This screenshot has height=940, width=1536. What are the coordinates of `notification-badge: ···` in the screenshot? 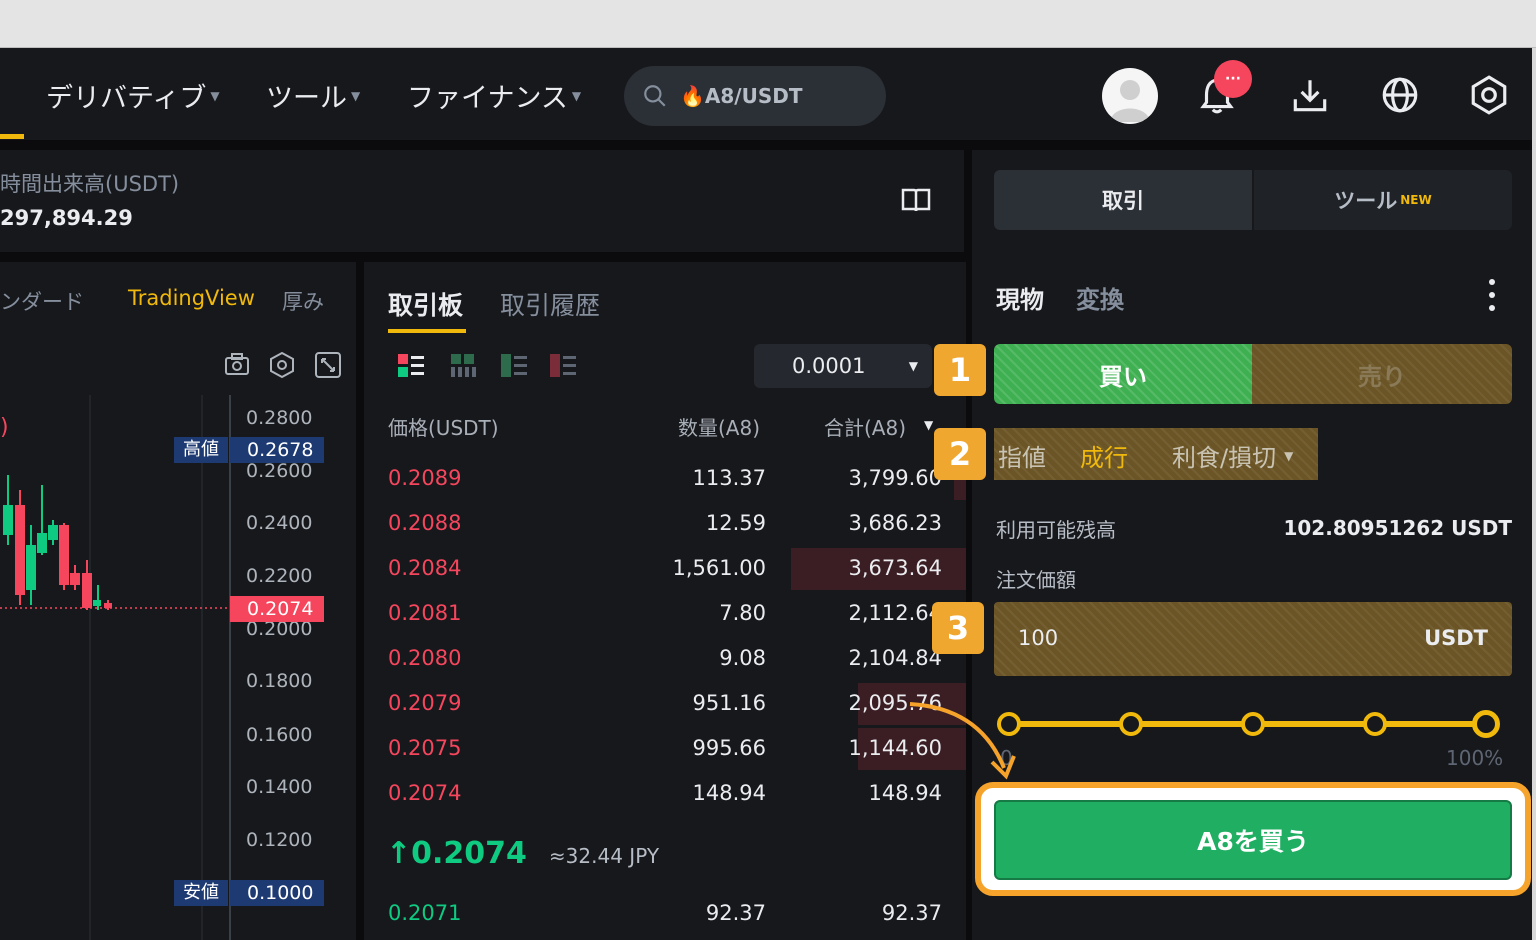 It's located at (1233, 79).